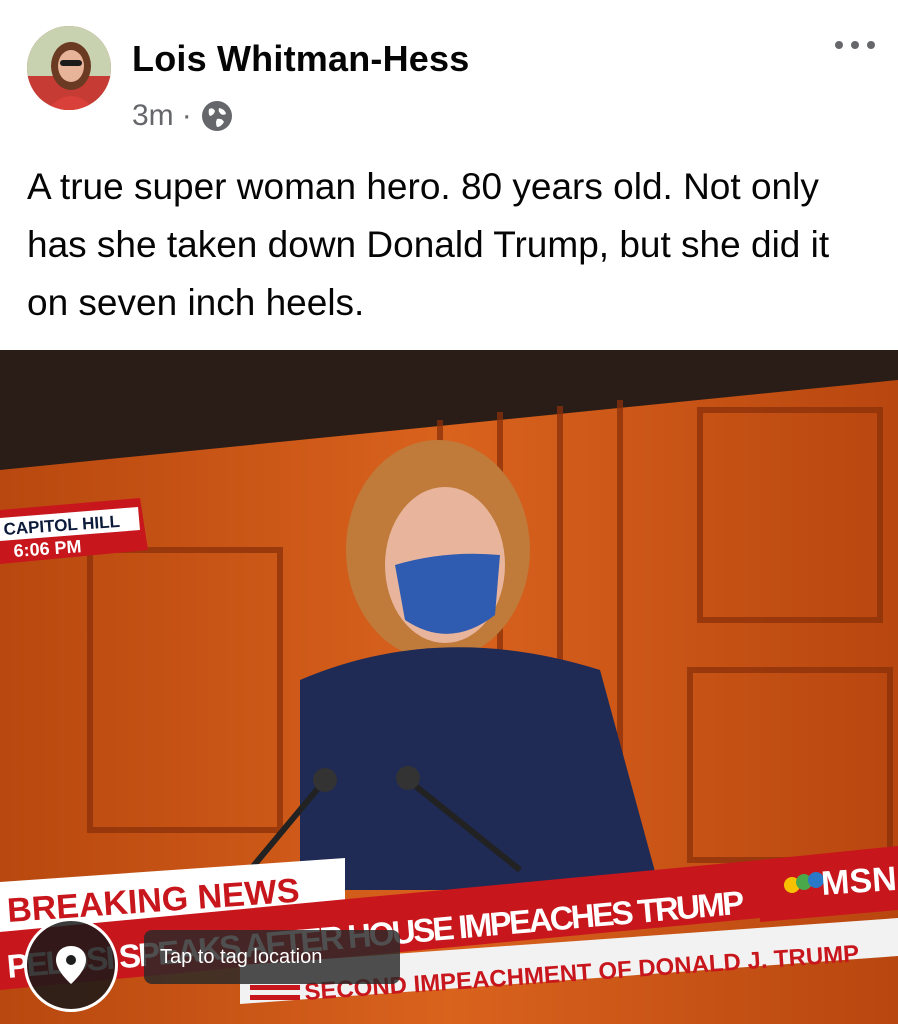 The height and width of the screenshot is (1024, 898). I want to click on avatar, so click(69, 68).